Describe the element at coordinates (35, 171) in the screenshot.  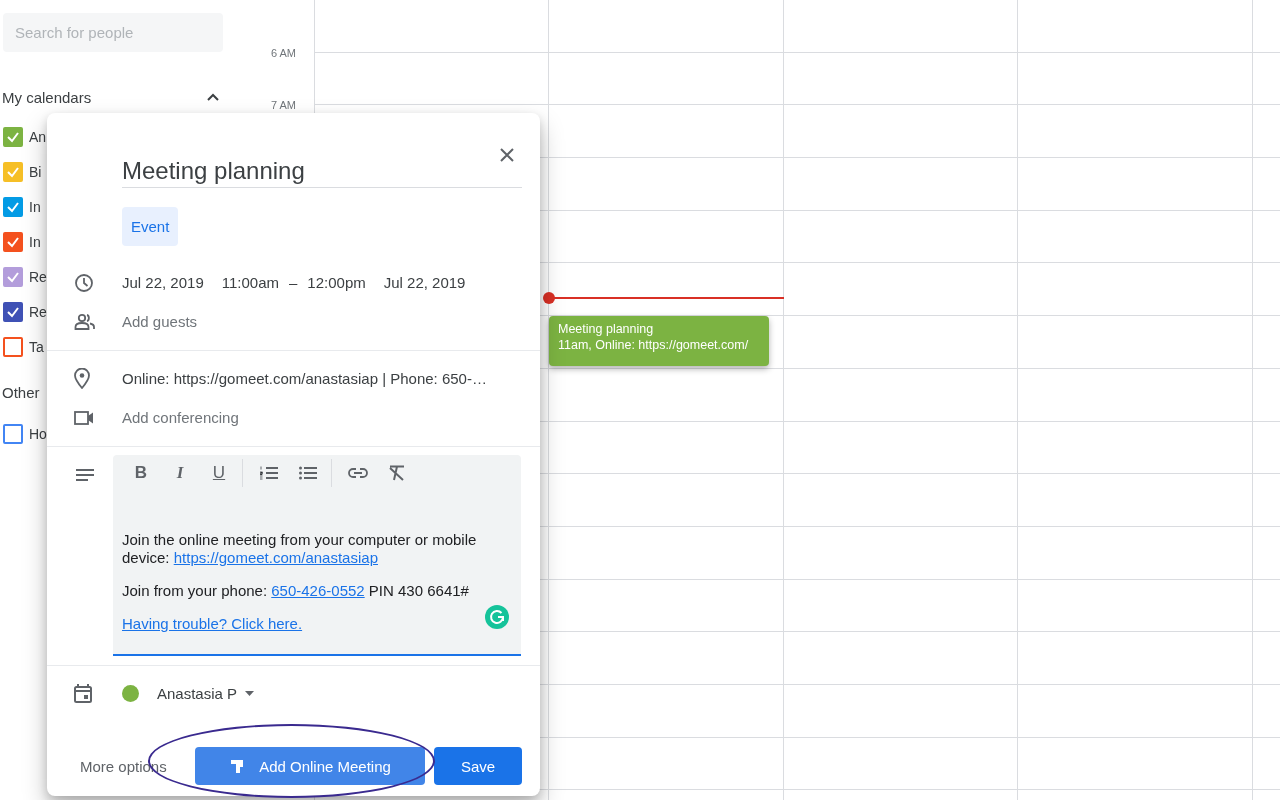
I see `calendar-name: Bi` at that location.